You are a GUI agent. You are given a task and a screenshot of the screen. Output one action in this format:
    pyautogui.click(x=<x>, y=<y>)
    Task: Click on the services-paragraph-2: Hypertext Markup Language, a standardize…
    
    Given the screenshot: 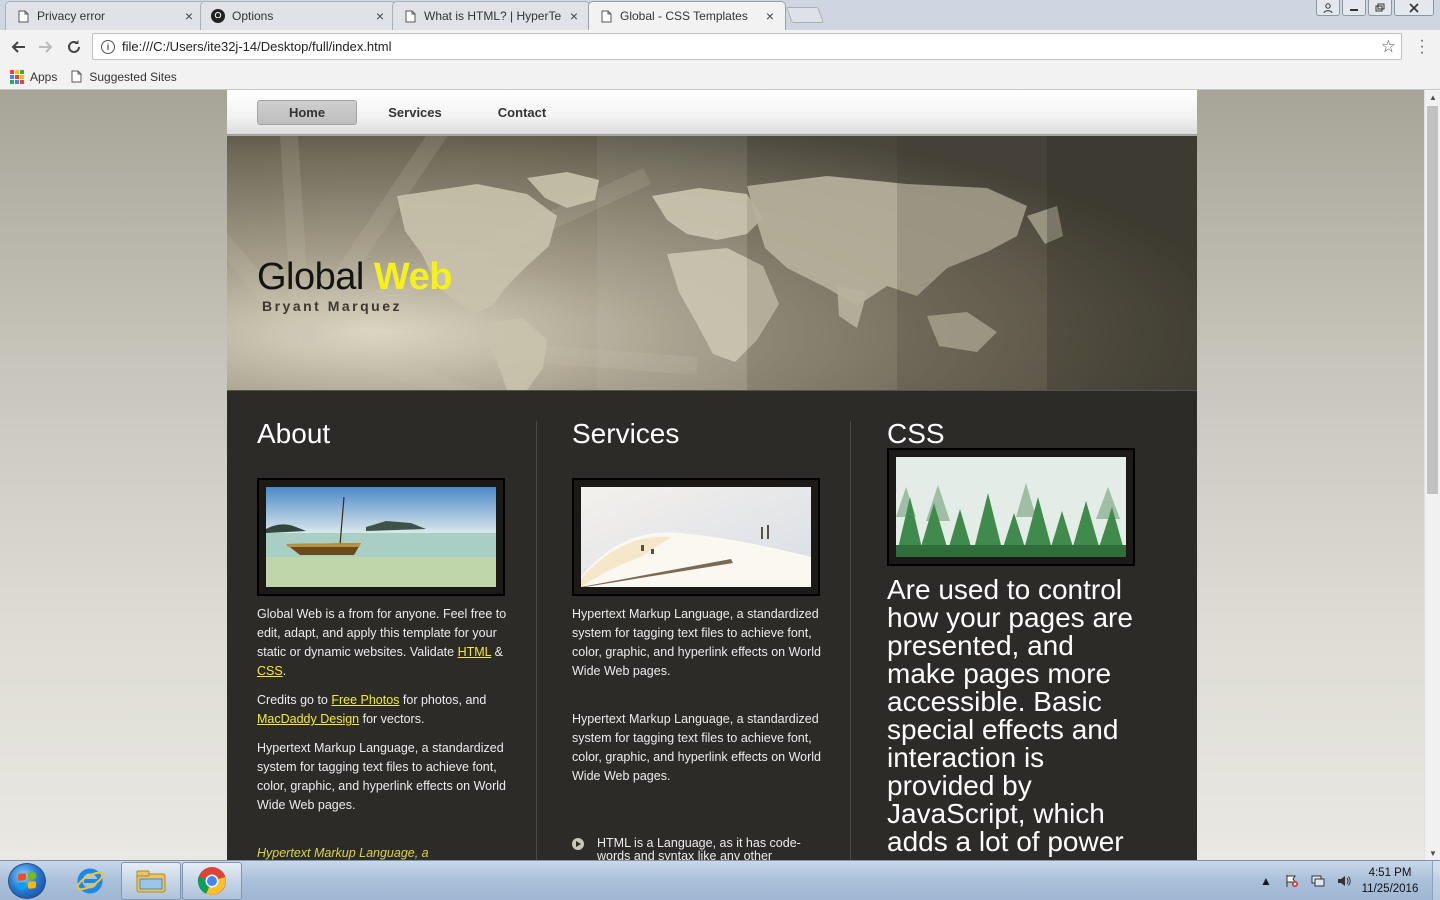 What is the action you would take?
    pyautogui.click(x=696, y=747)
    